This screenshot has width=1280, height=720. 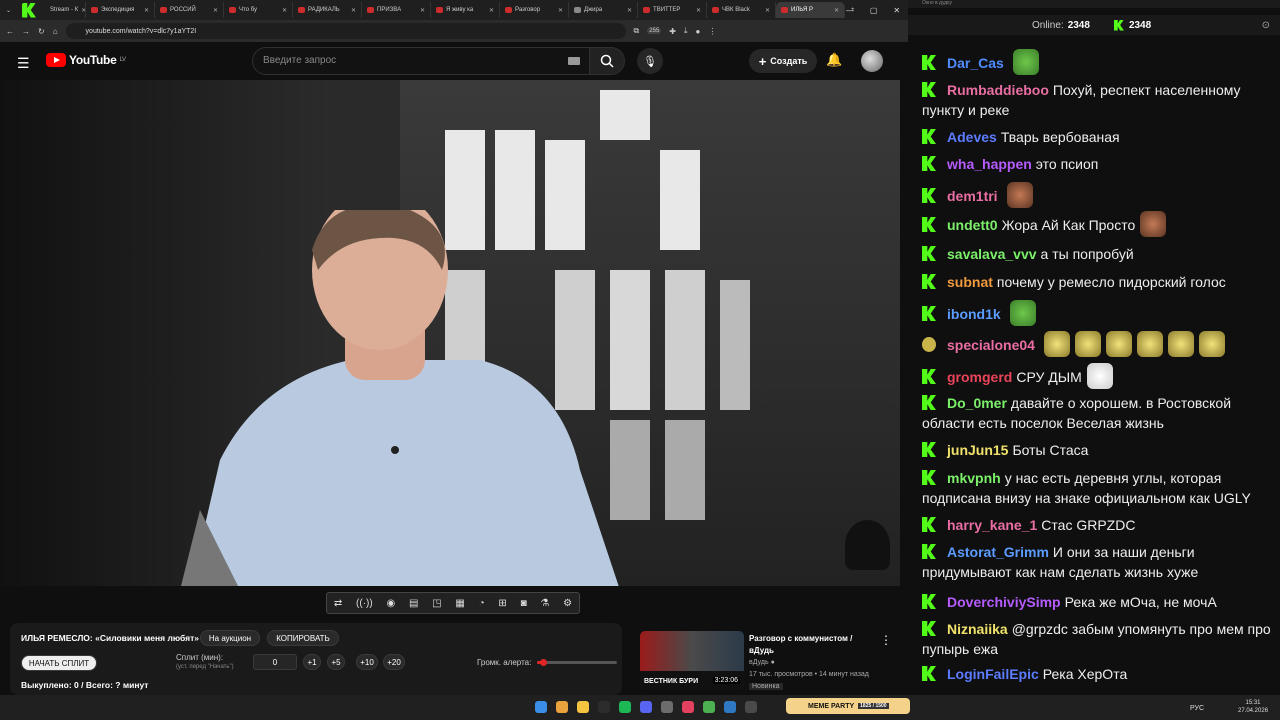 I want to click on extensions-puzzle-icon: ✚, so click(x=672, y=31).